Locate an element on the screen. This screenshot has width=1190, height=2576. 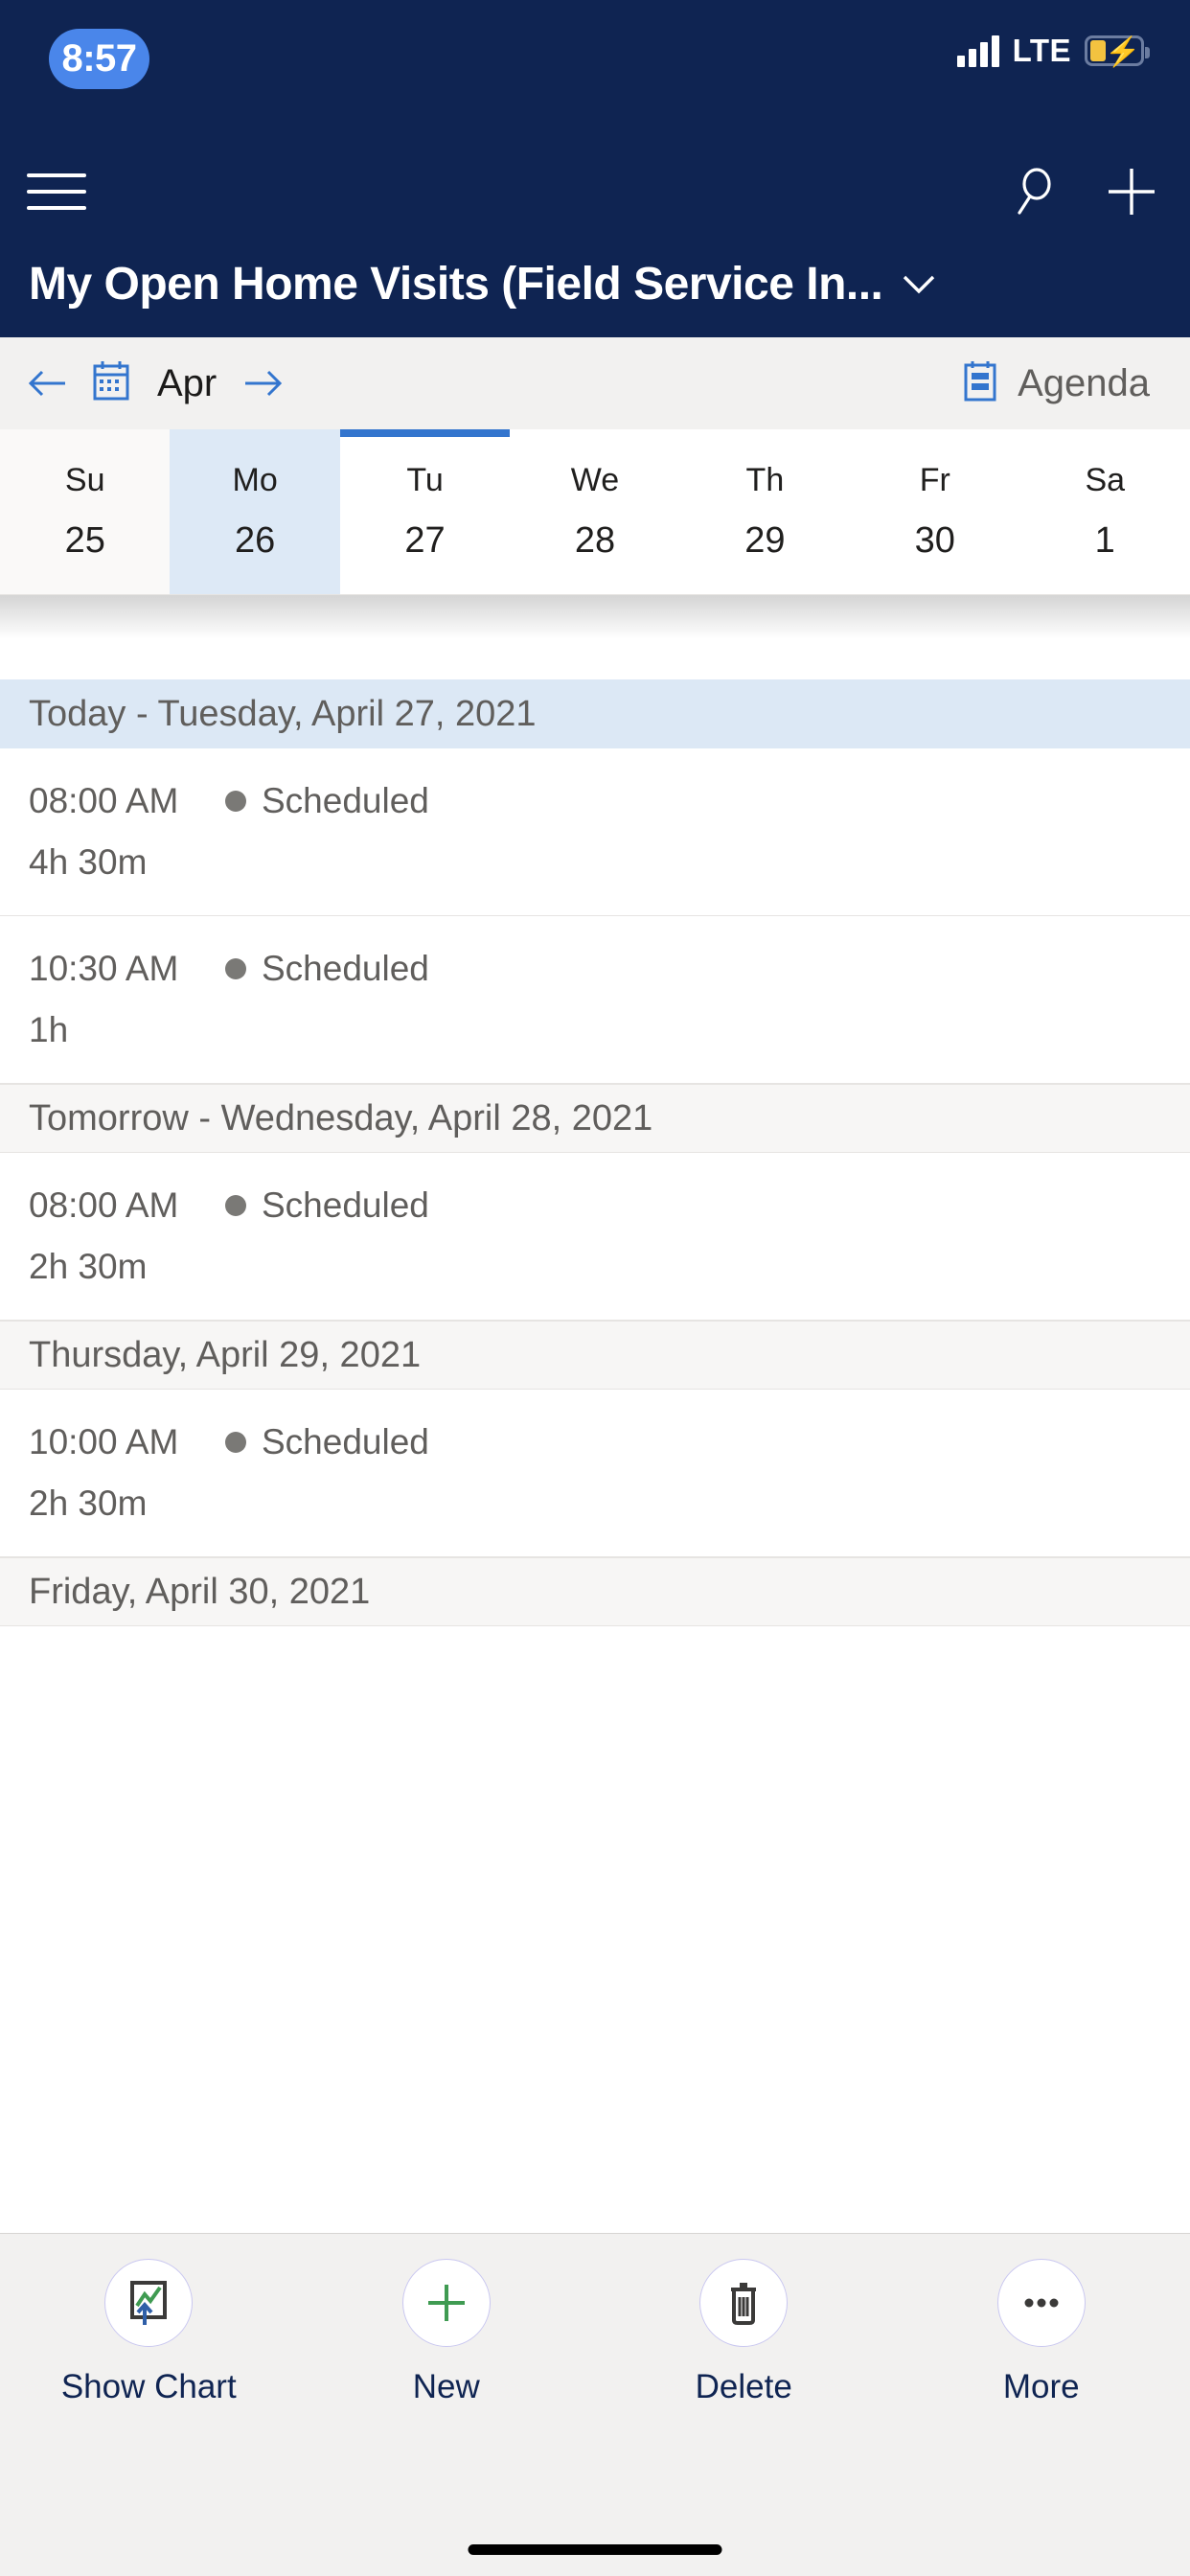
view-switch-button: Agenda is located at coordinates (1055, 383).